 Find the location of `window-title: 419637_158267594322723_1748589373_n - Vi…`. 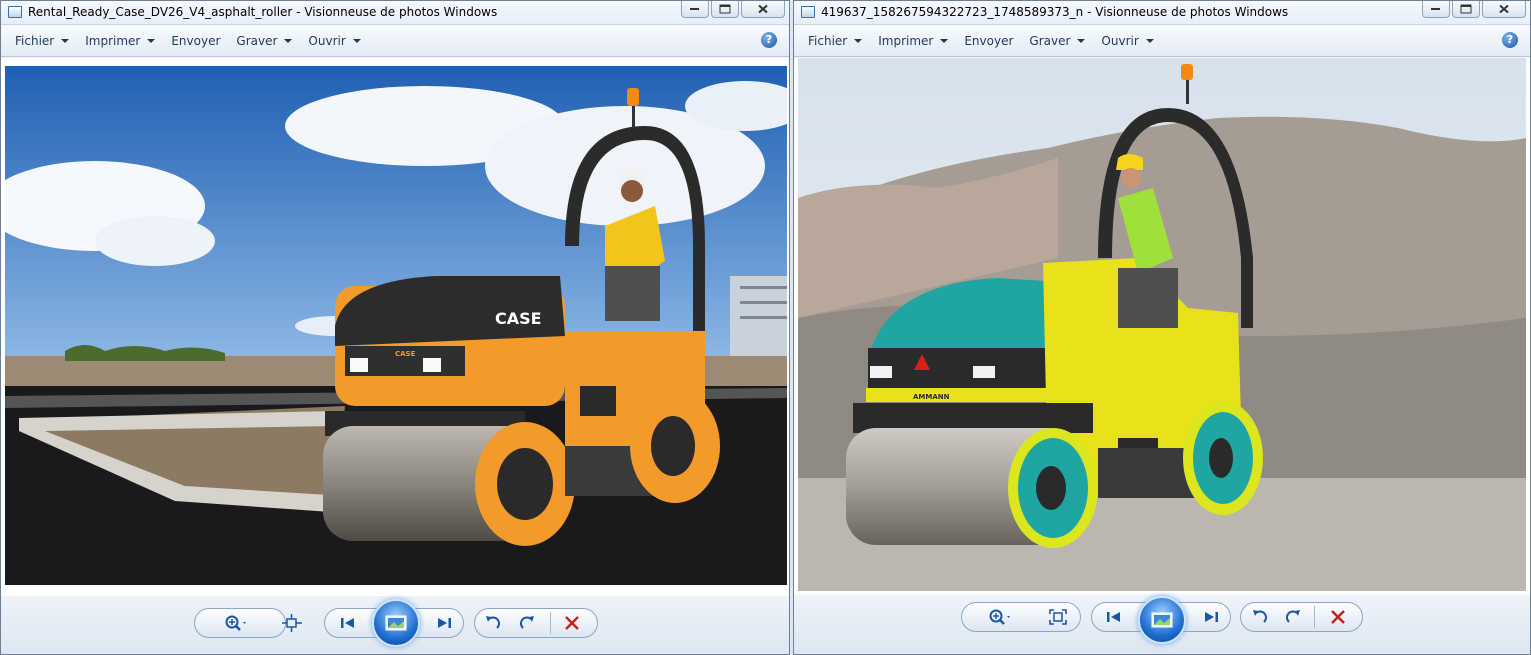

window-title: 419637_158267594322723_1748589373_n - Vi… is located at coordinates (1055, 12).